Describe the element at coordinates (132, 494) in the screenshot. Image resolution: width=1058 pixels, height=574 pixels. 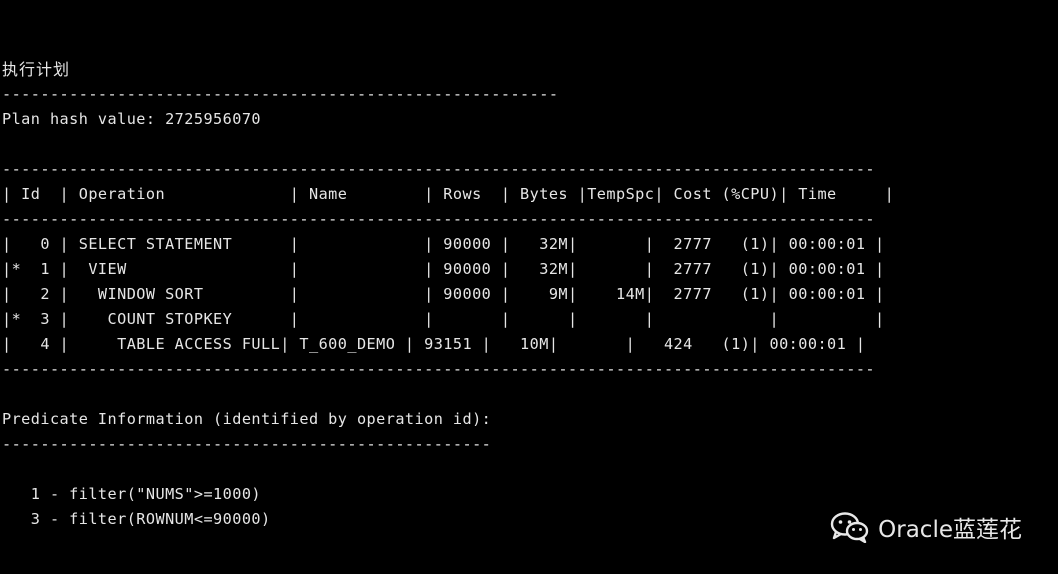
I see `predicate-item: 1 - filter("NUMS">=1000)` at that location.